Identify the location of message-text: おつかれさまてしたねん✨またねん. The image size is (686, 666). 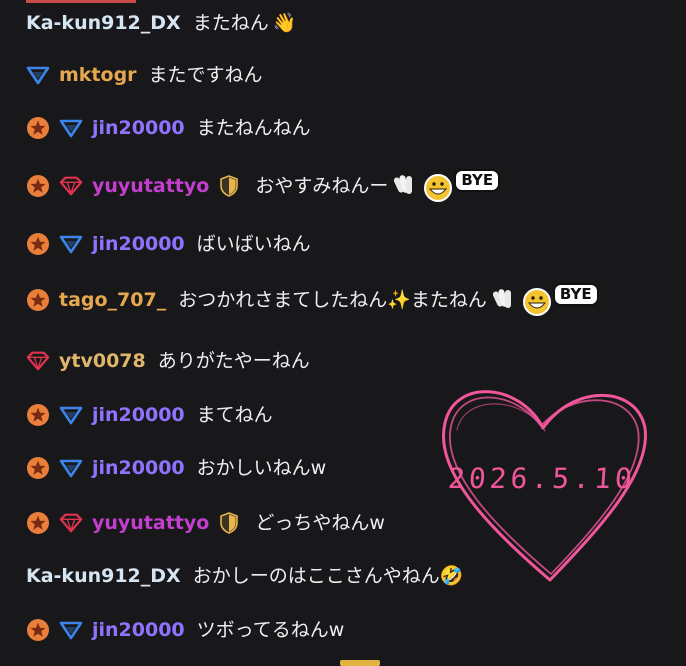
(332, 299).